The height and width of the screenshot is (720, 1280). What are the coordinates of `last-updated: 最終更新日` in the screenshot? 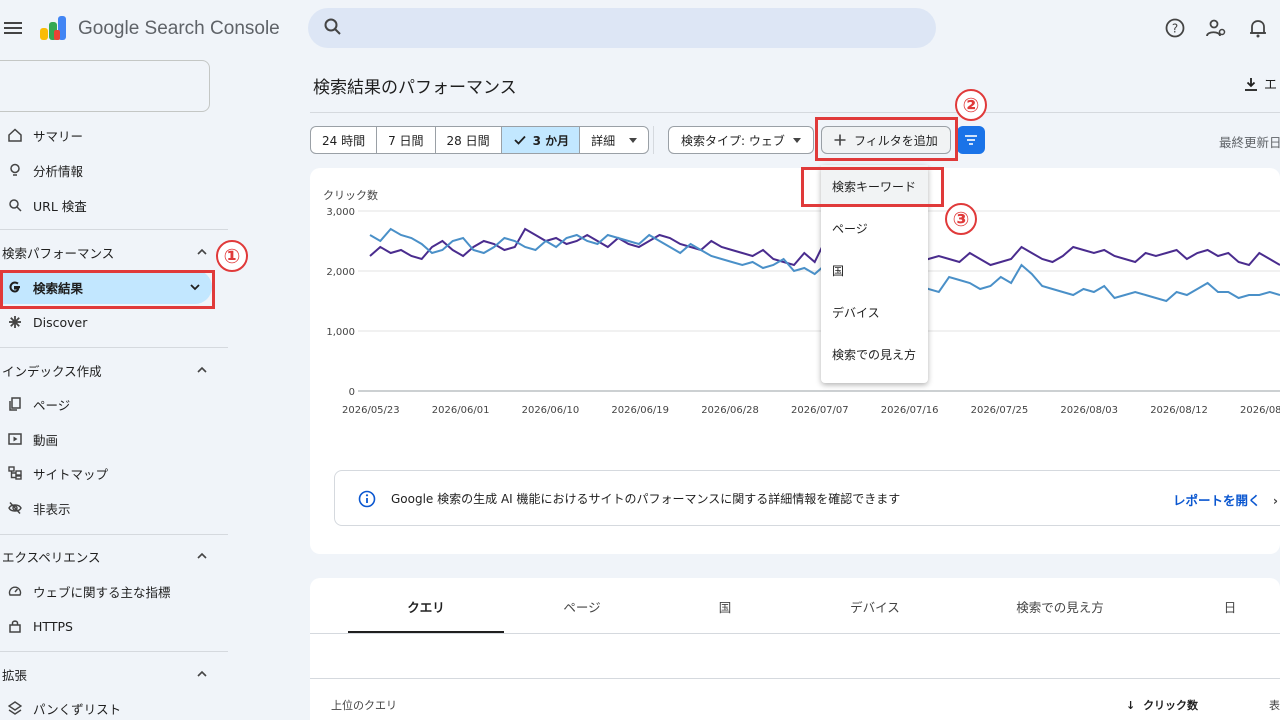 It's located at (1249, 142).